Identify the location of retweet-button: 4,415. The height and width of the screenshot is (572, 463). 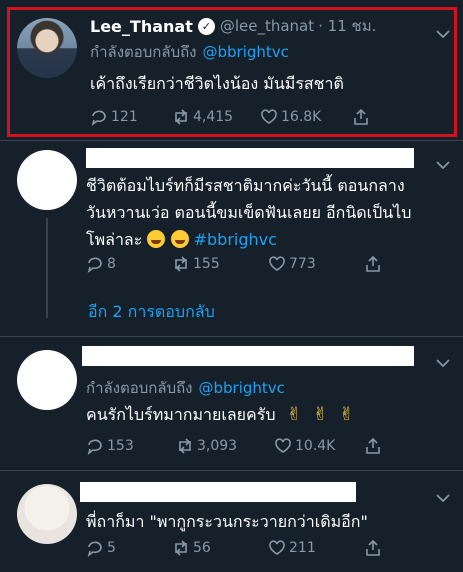
(216, 117).